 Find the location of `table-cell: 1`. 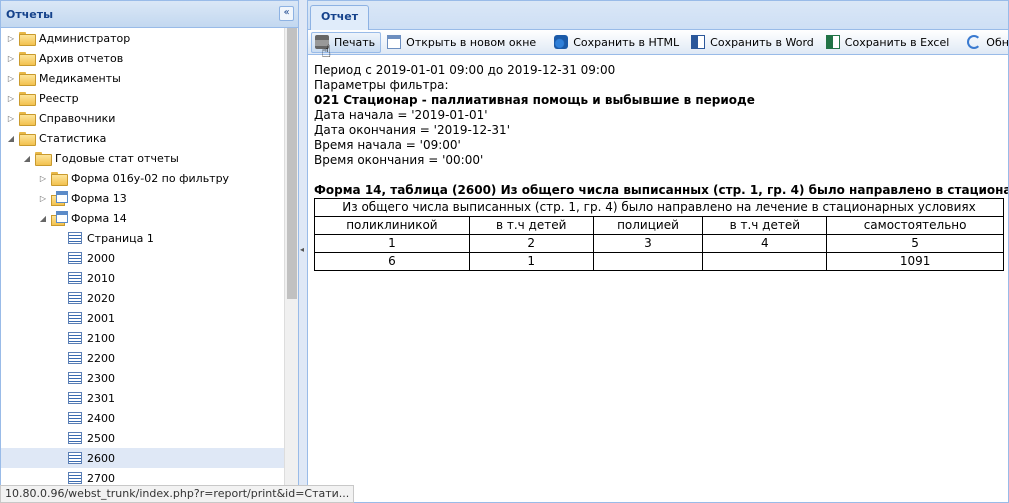

table-cell: 1 is located at coordinates (531, 261).